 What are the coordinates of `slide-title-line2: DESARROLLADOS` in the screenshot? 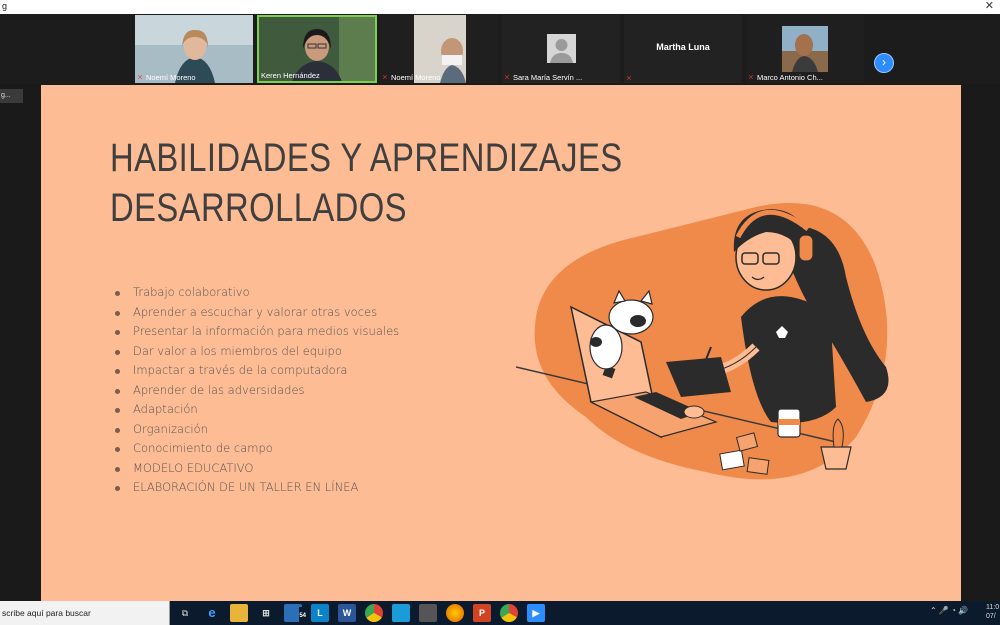 It's located at (258, 208).